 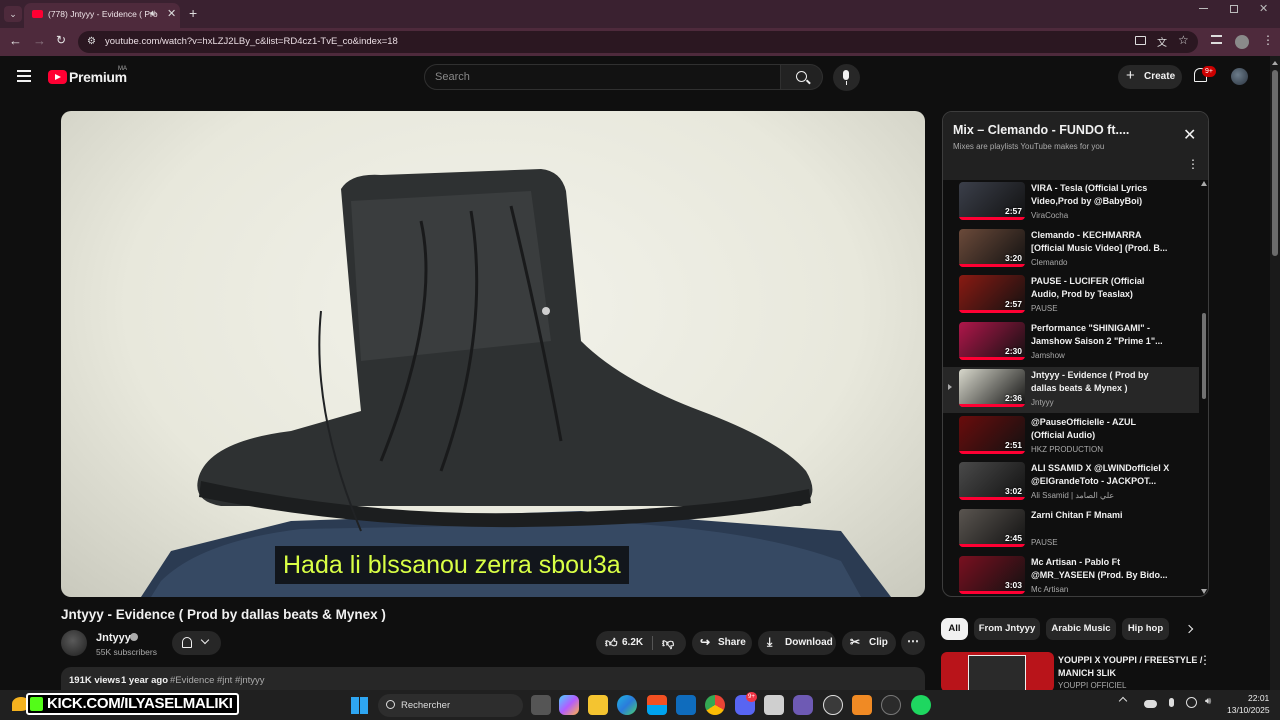 I want to click on like-dislike-group: 👍︎ 6.2K 👎︎, so click(x=641, y=643).